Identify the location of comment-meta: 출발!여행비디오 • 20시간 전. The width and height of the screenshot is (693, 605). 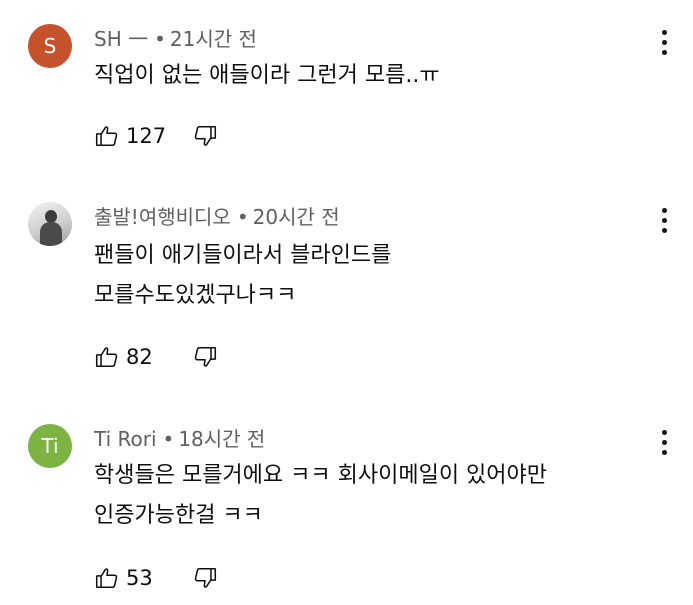
(217, 217).